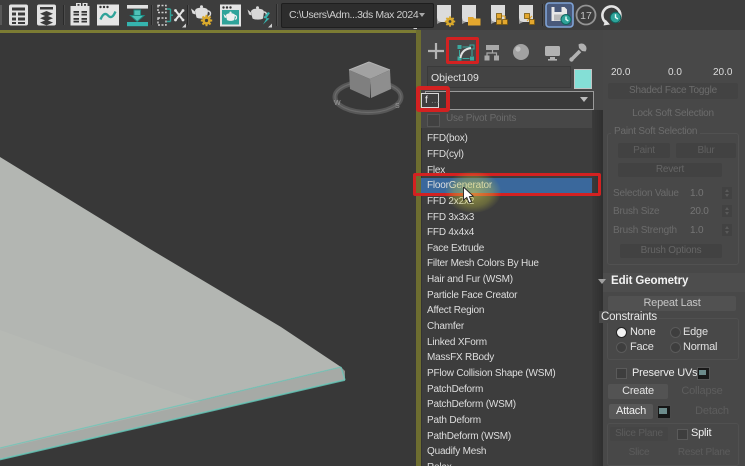 This screenshot has width=745, height=466. What do you see at coordinates (586, 16) in the screenshot?
I see `svg-text: 17` at bounding box center [586, 16].